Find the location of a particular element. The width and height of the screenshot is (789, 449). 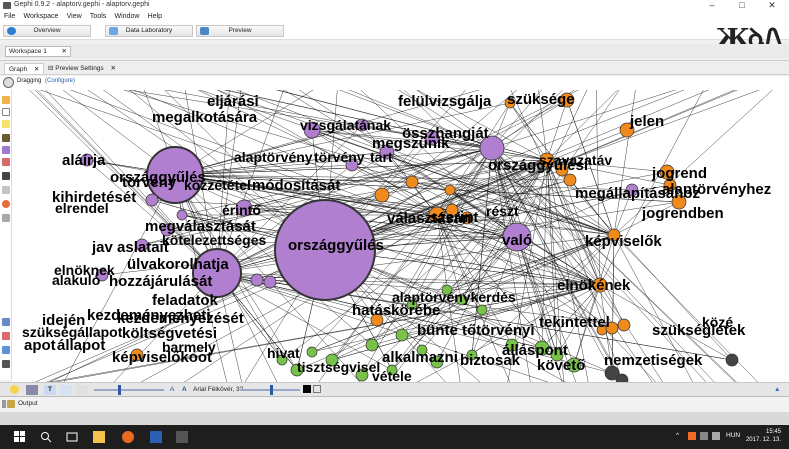

tab-graph: Graph ✕ is located at coordinates (24, 68).